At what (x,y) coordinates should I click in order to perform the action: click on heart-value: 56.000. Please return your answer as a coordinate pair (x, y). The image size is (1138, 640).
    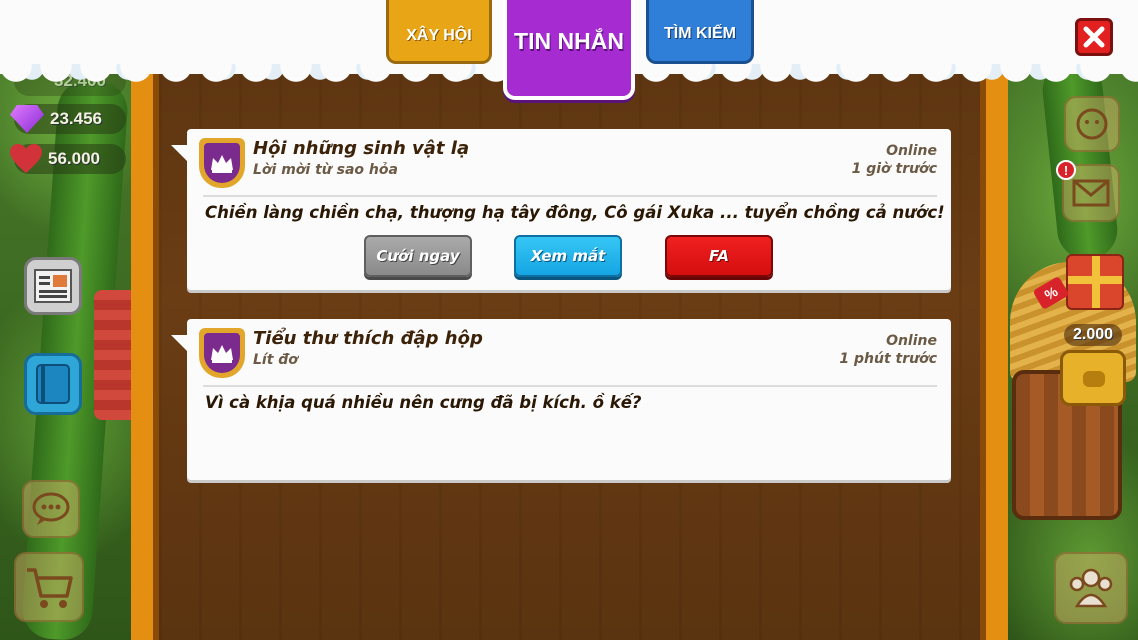
    Looking at the image, I should click on (74, 158).